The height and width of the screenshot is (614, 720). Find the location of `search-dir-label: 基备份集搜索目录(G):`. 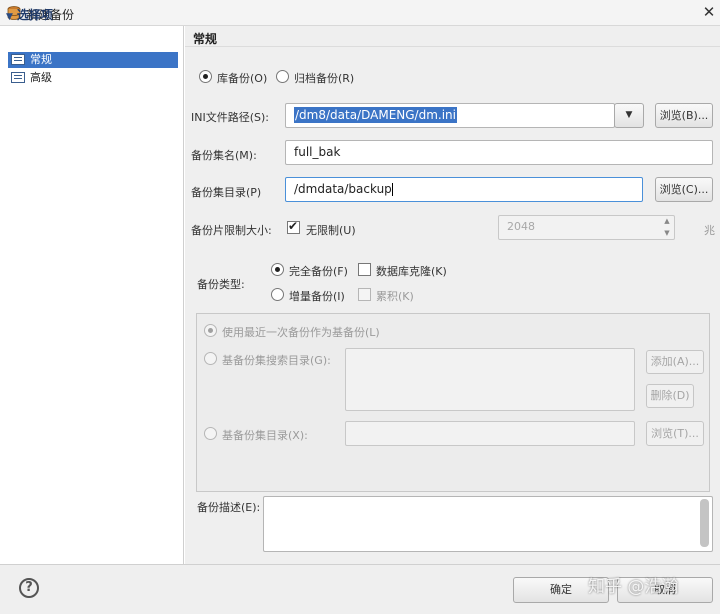

search-dir-label: 基备份集搜索目录(G): is located at coordinates (276, 360).